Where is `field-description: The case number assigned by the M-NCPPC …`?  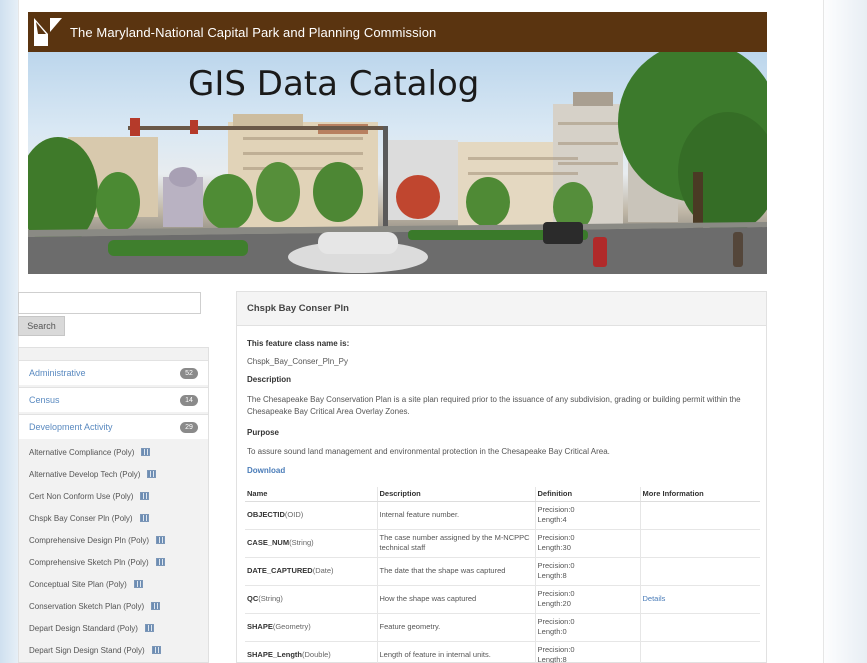
field-description: The case number assigned by the M-NCPPC … is located at coordinates (455, 543).